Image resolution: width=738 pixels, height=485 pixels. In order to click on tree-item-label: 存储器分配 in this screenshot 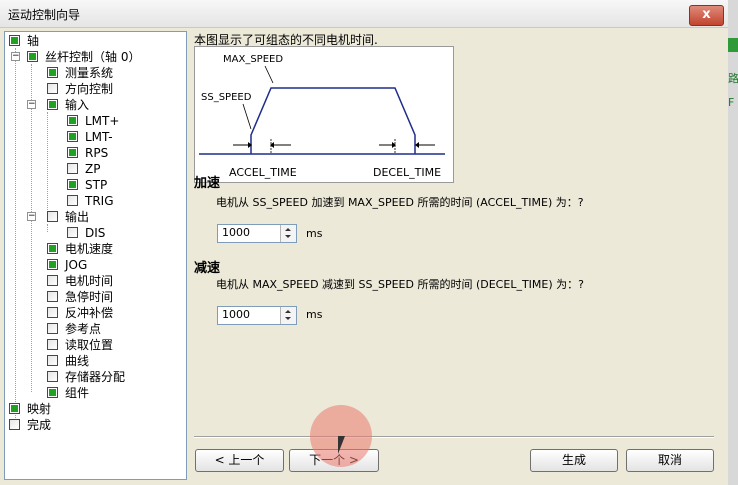, I will do `click(95, 377)`.